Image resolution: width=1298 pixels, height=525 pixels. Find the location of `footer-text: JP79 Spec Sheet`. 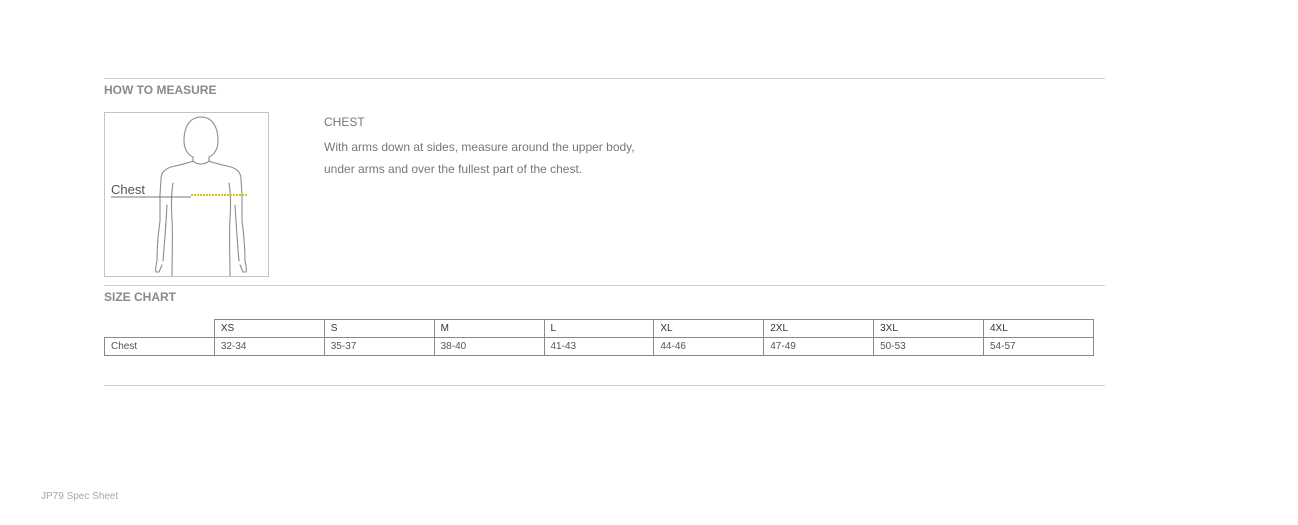

footer-text: JP79 Spec Sheet is located at coordinates (80, 496).